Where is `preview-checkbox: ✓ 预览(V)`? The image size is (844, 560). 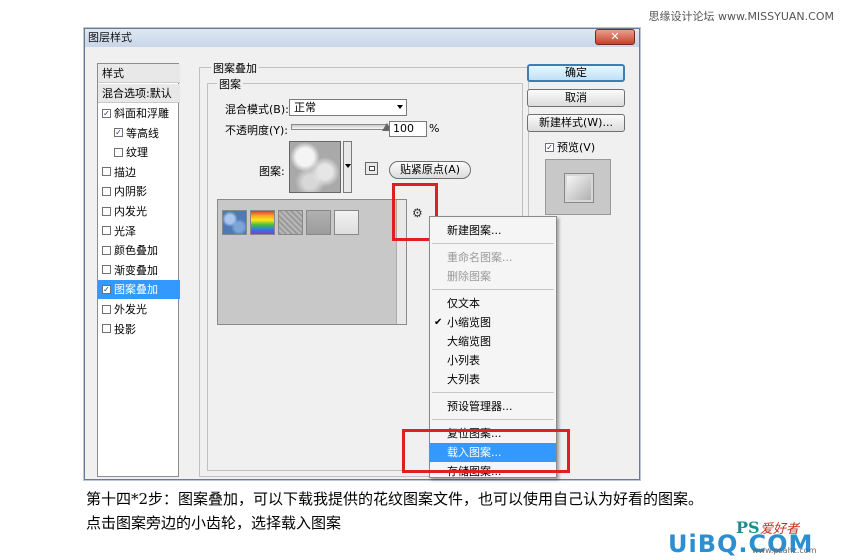 preview-checkbox: ✓ 预览(V) is located at coordinates (570, 147).